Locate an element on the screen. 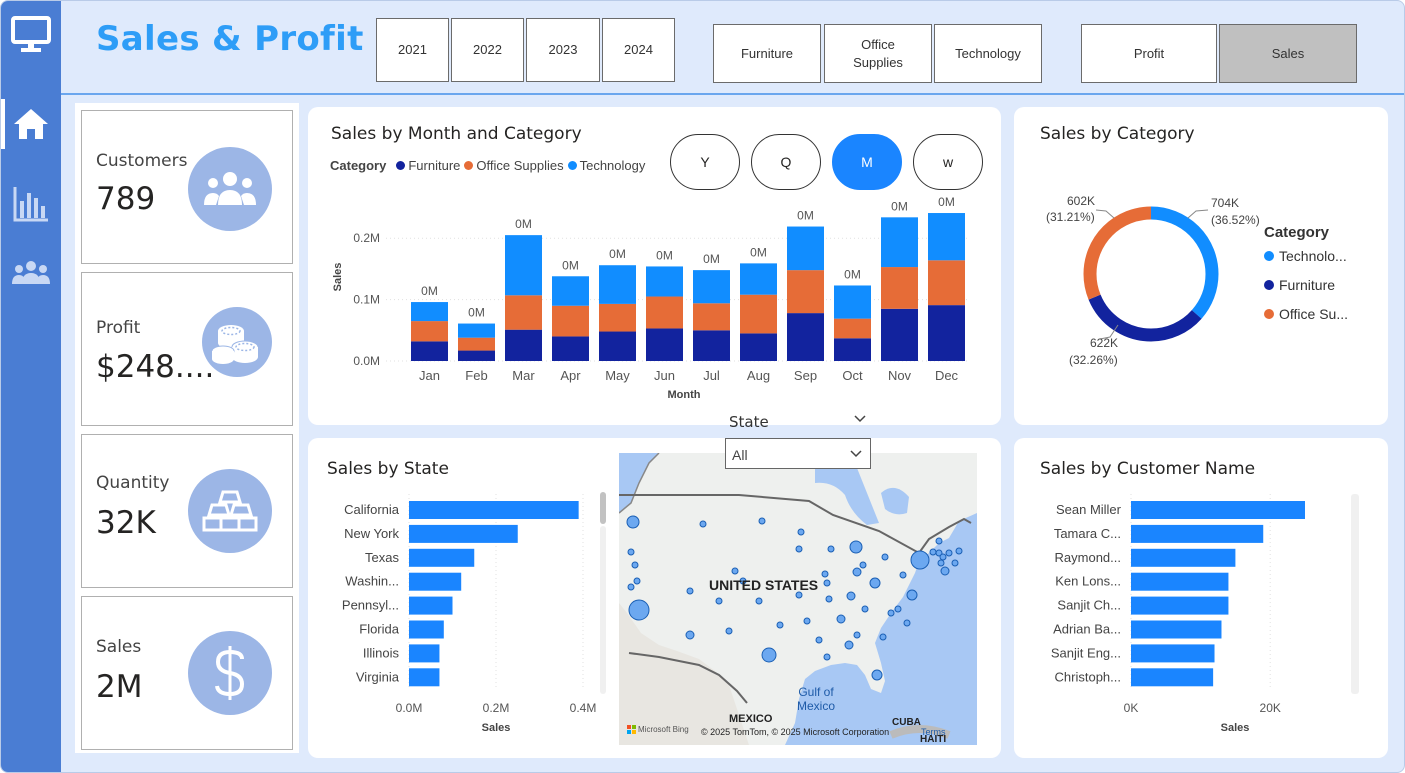 This screenshot has height=773, width=1405. bar-chart-icon is located at coordinates (31, 204).